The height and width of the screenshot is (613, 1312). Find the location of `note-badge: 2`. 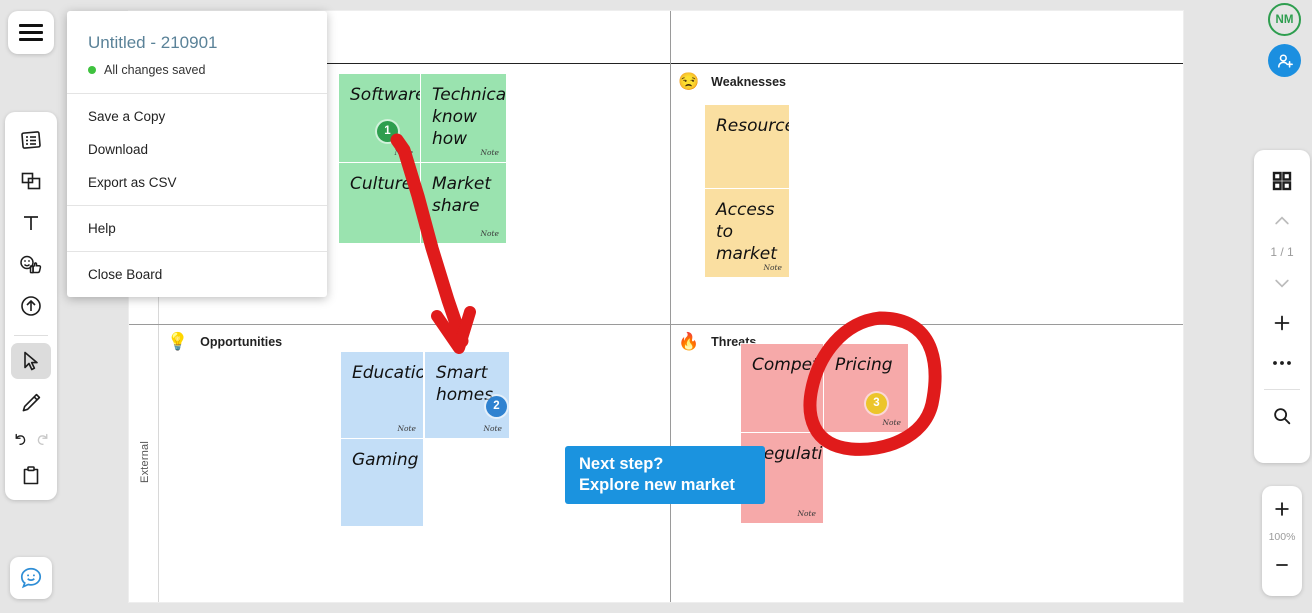

note-badge: 2 is located at coordinates (496, 406).